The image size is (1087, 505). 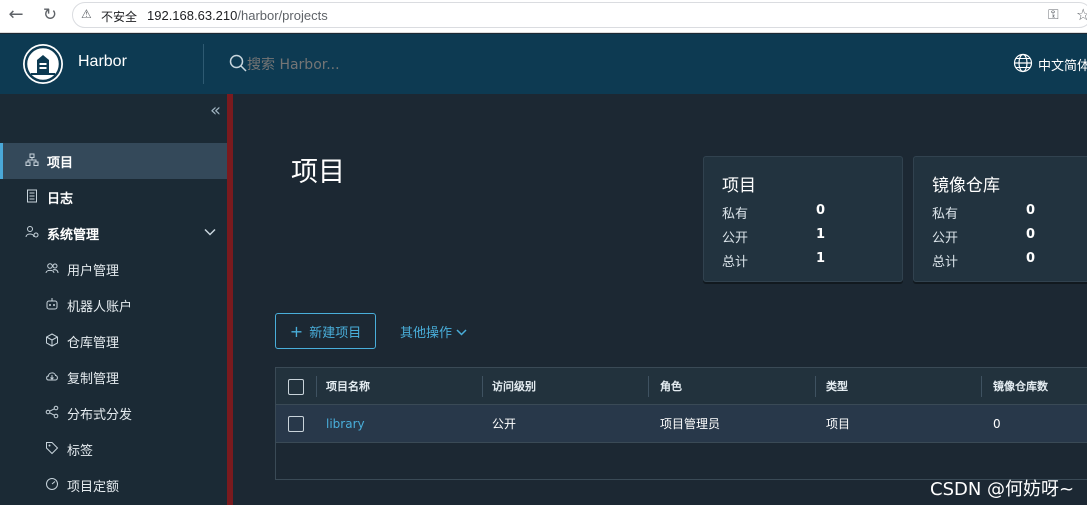 What do you see at coordinates (296, 387) in the screenshot?
I see `select-all-checkbox` at bounding box center [296, 387].